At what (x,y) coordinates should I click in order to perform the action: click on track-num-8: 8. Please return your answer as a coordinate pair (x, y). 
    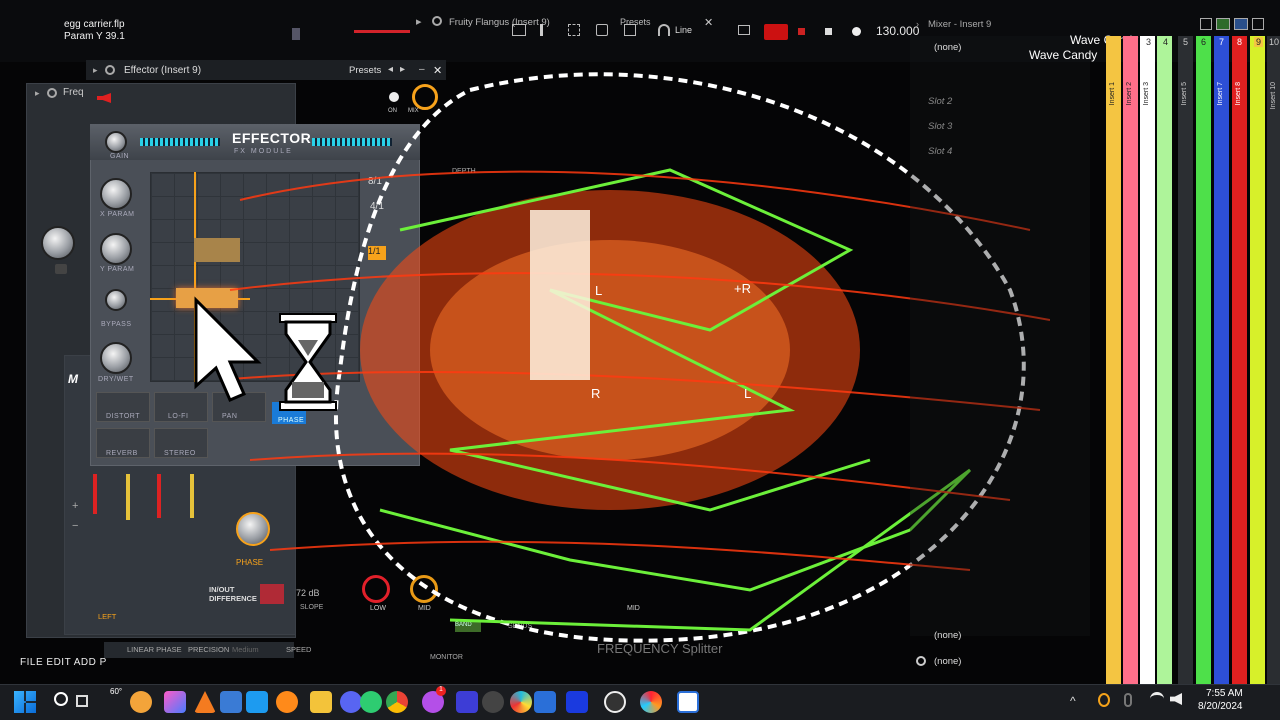
    Looking at the image, I should click on (1240, 42).